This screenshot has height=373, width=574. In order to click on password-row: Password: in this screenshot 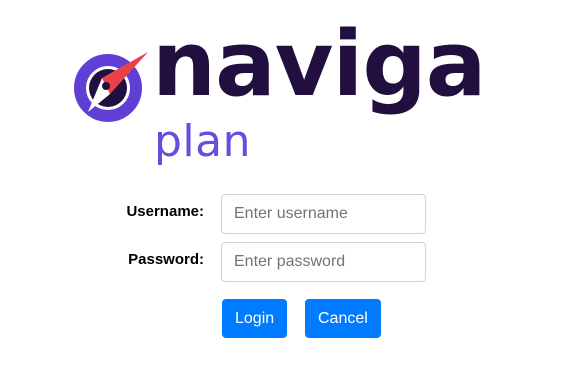, I will do `click(287, 262)`.